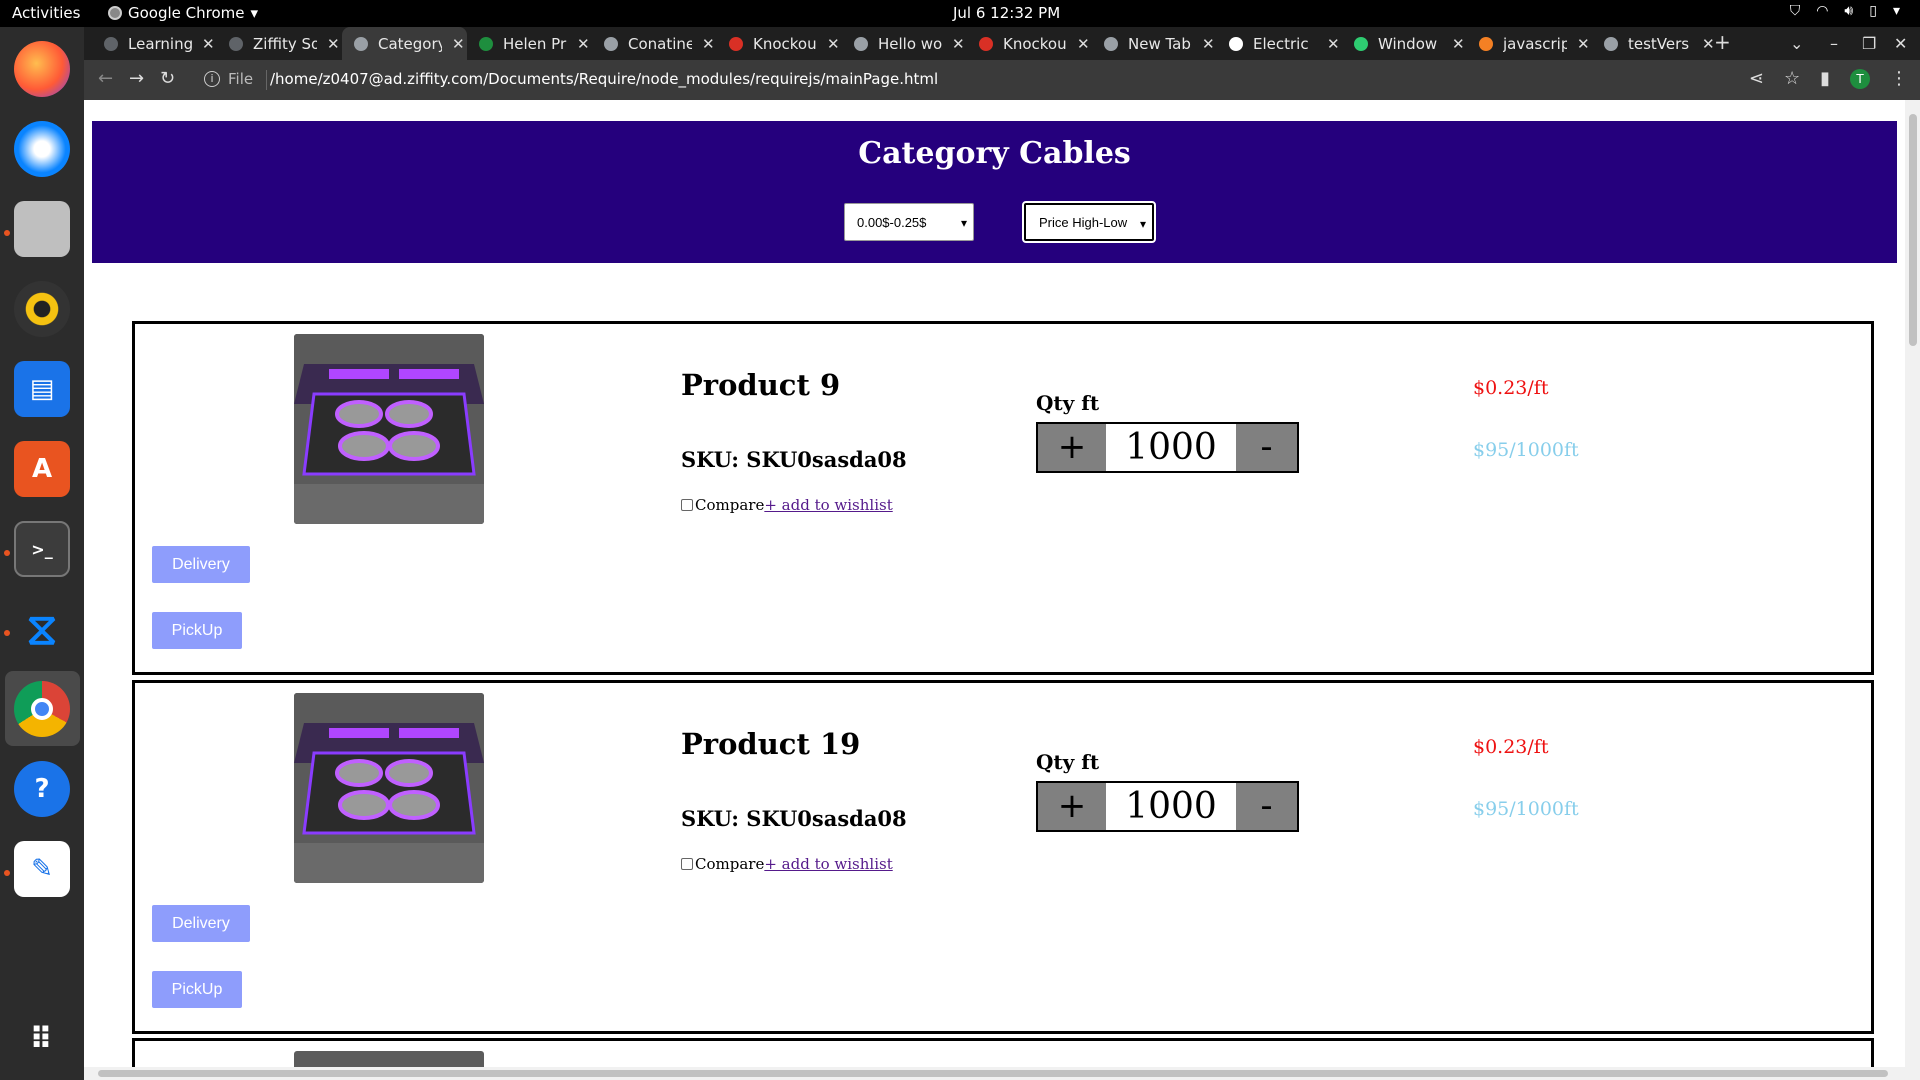  Describe the element at coordinates (1869, 43) in the screenshot. I see `maximize-icon: ❐` at that location.